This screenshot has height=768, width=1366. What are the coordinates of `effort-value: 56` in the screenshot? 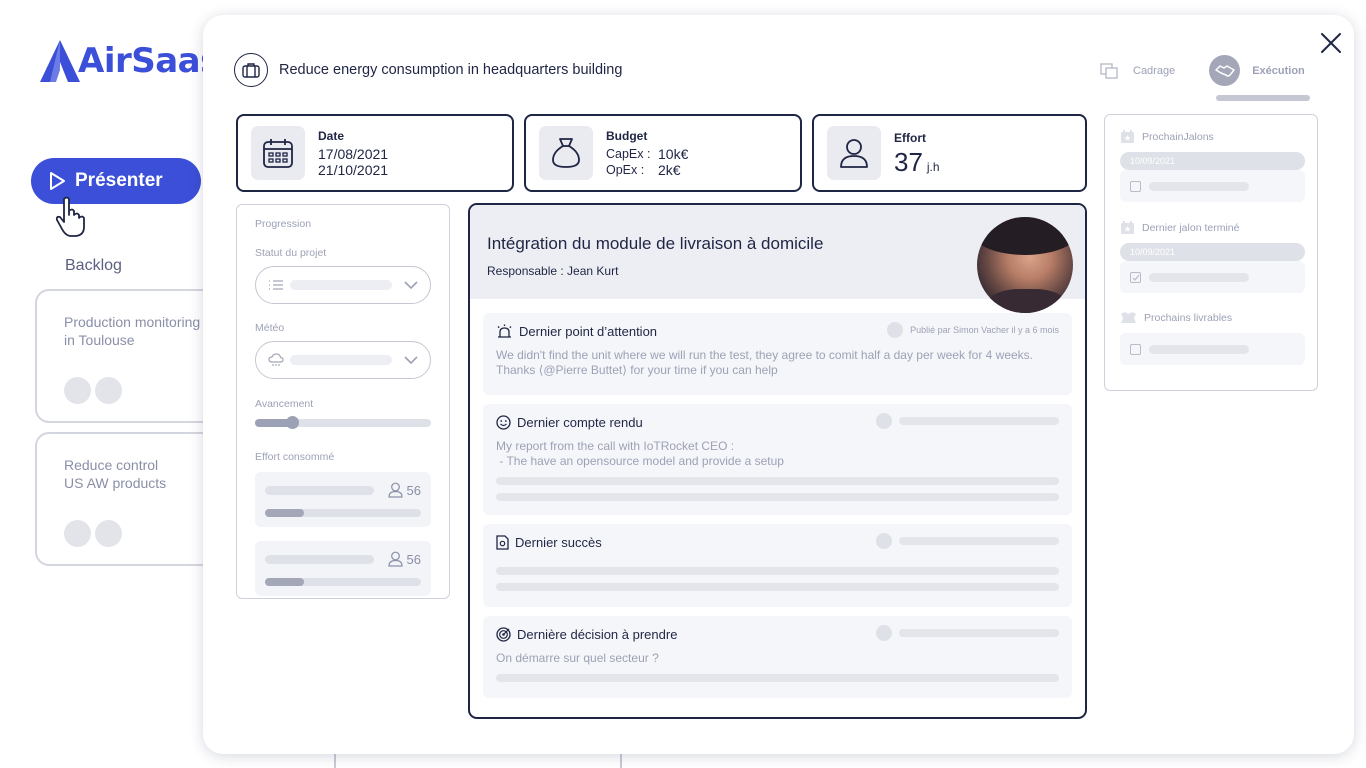 It's located at (413, 490).